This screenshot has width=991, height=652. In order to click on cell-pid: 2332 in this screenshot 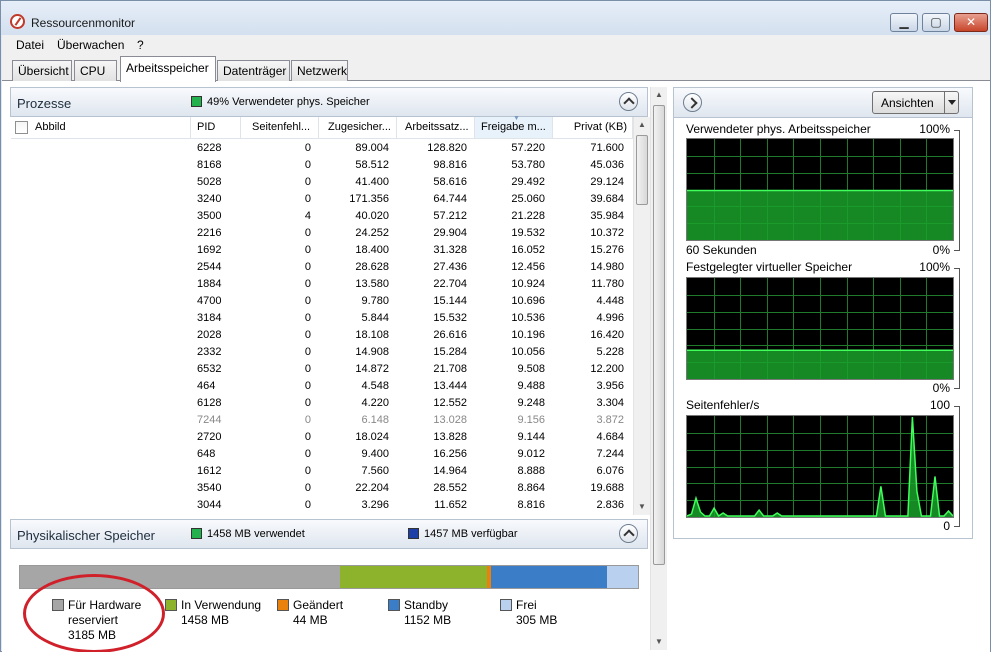, I will do `click(209, 352)`.